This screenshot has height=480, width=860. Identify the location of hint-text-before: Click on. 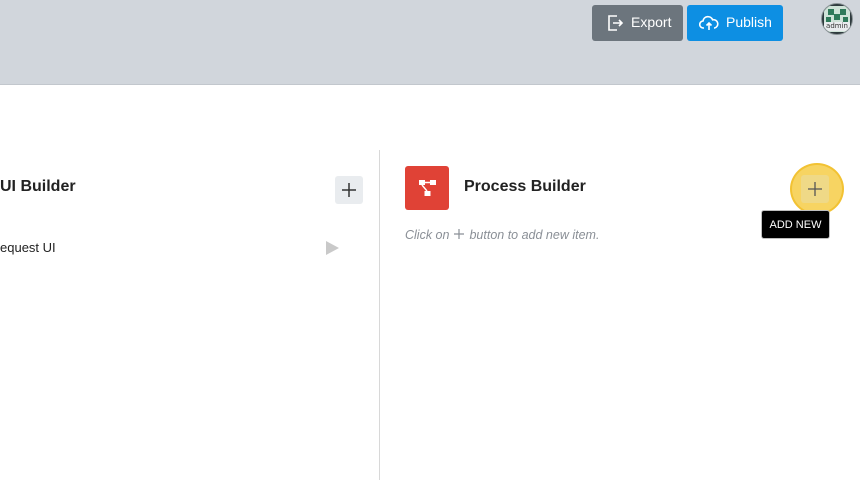
(427, 235).